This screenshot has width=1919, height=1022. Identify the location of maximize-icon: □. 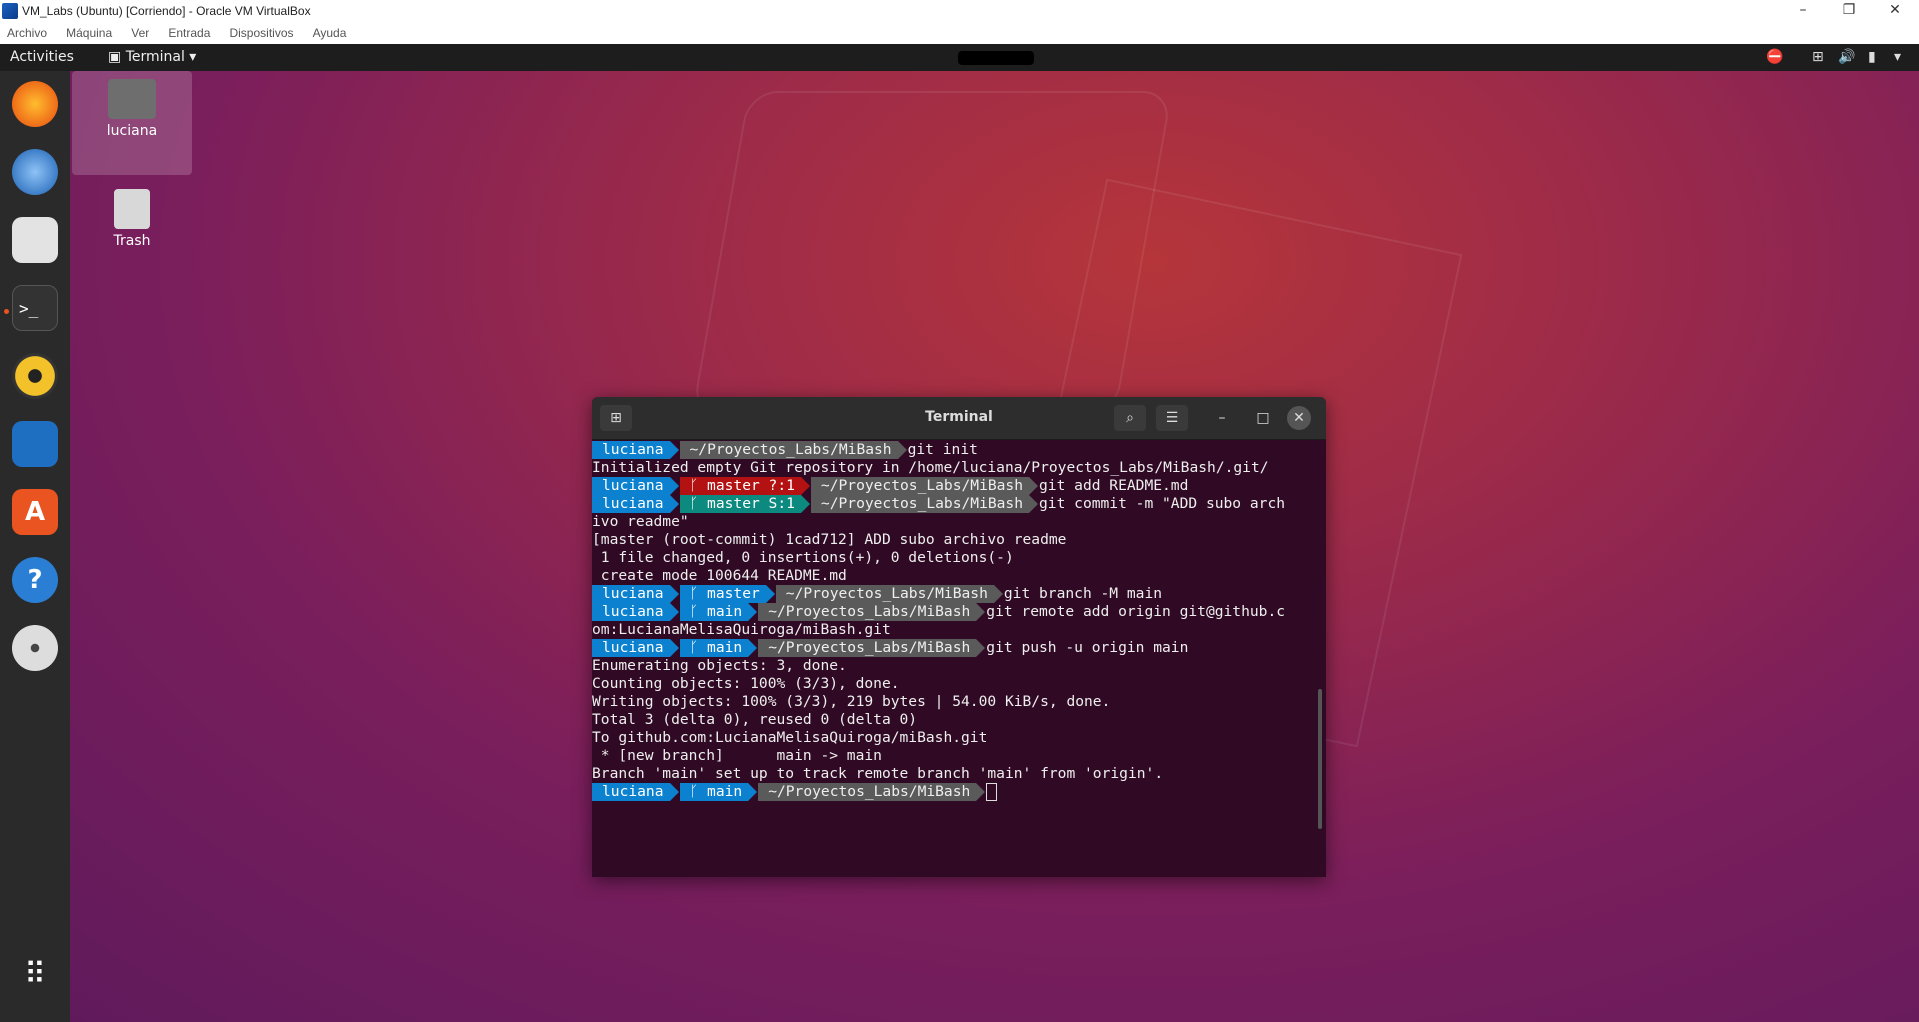
(1263, 418).